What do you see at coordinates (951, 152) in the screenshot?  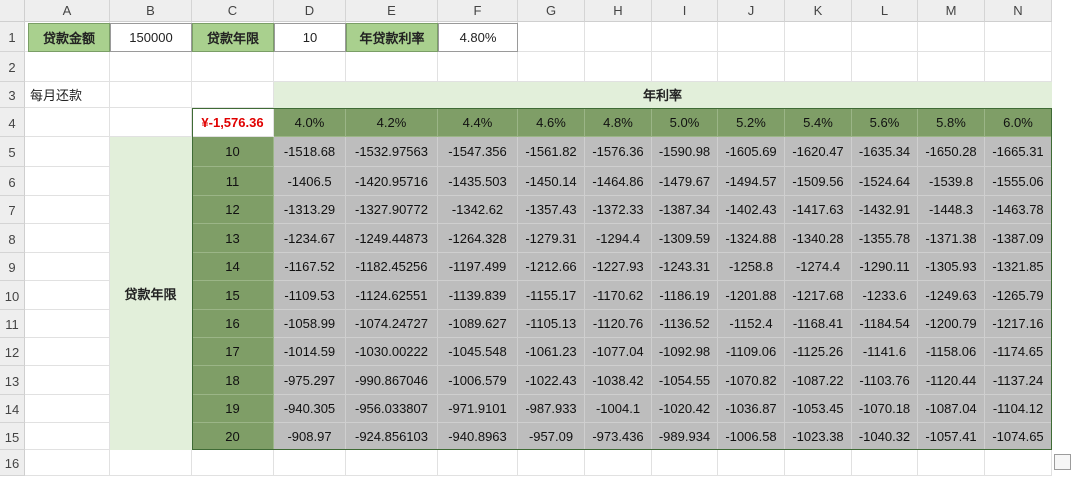 I see `payment-cell: -1650.28` at bounding box center [951, 152].